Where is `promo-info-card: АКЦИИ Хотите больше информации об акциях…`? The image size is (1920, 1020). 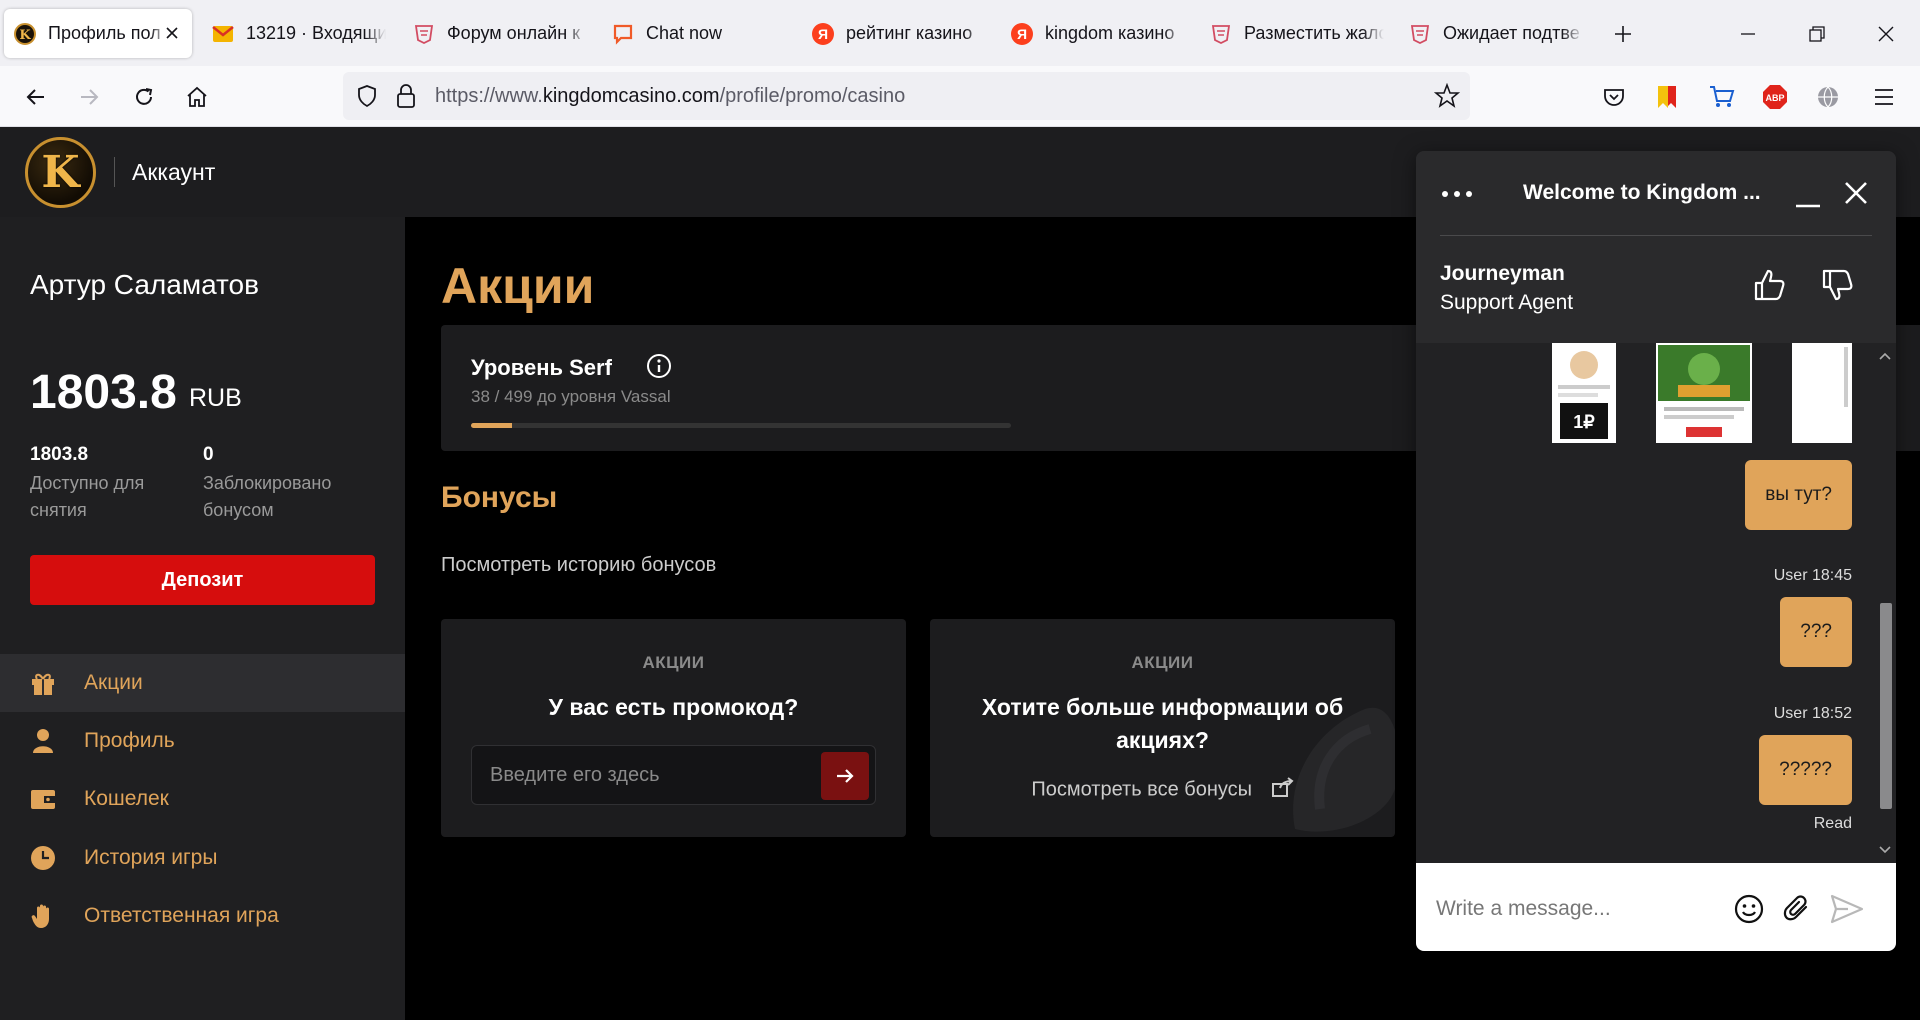 promo-info-card: АКЦИИ Хотите больше информации об акциях… is located at coordinates (1162, 728).